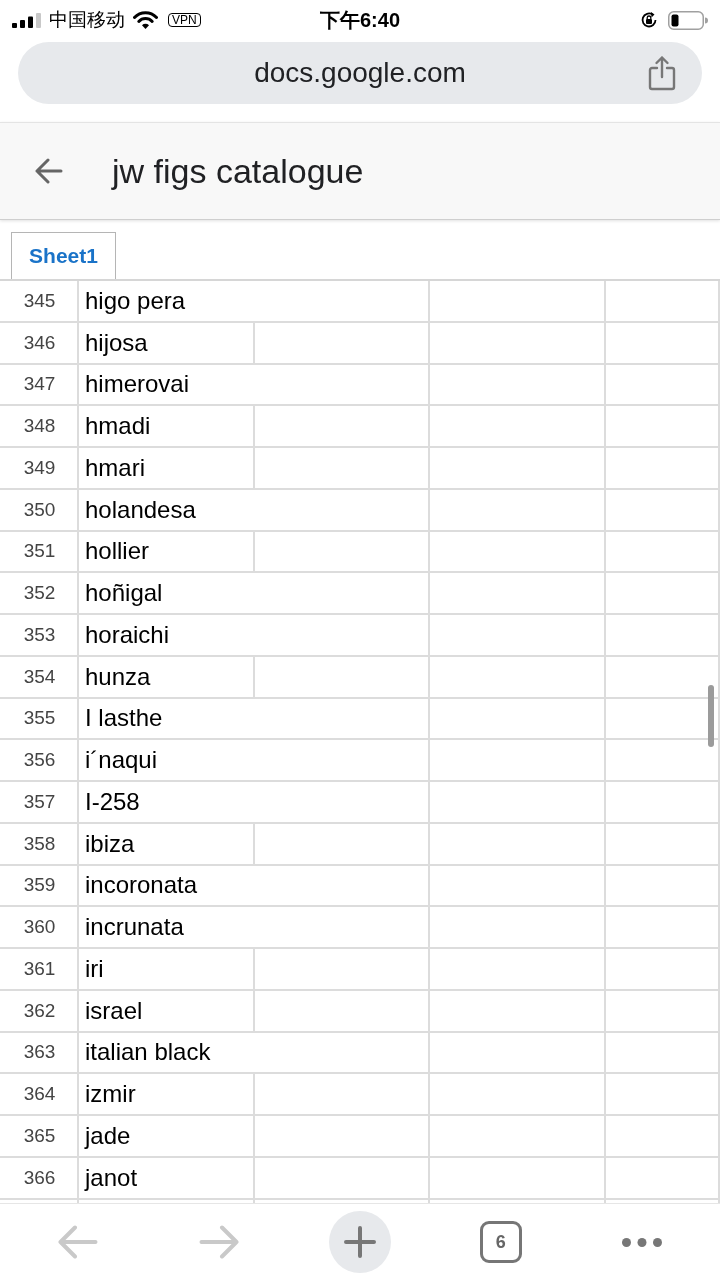  I want to click on more-icon, so click(641, 1242).